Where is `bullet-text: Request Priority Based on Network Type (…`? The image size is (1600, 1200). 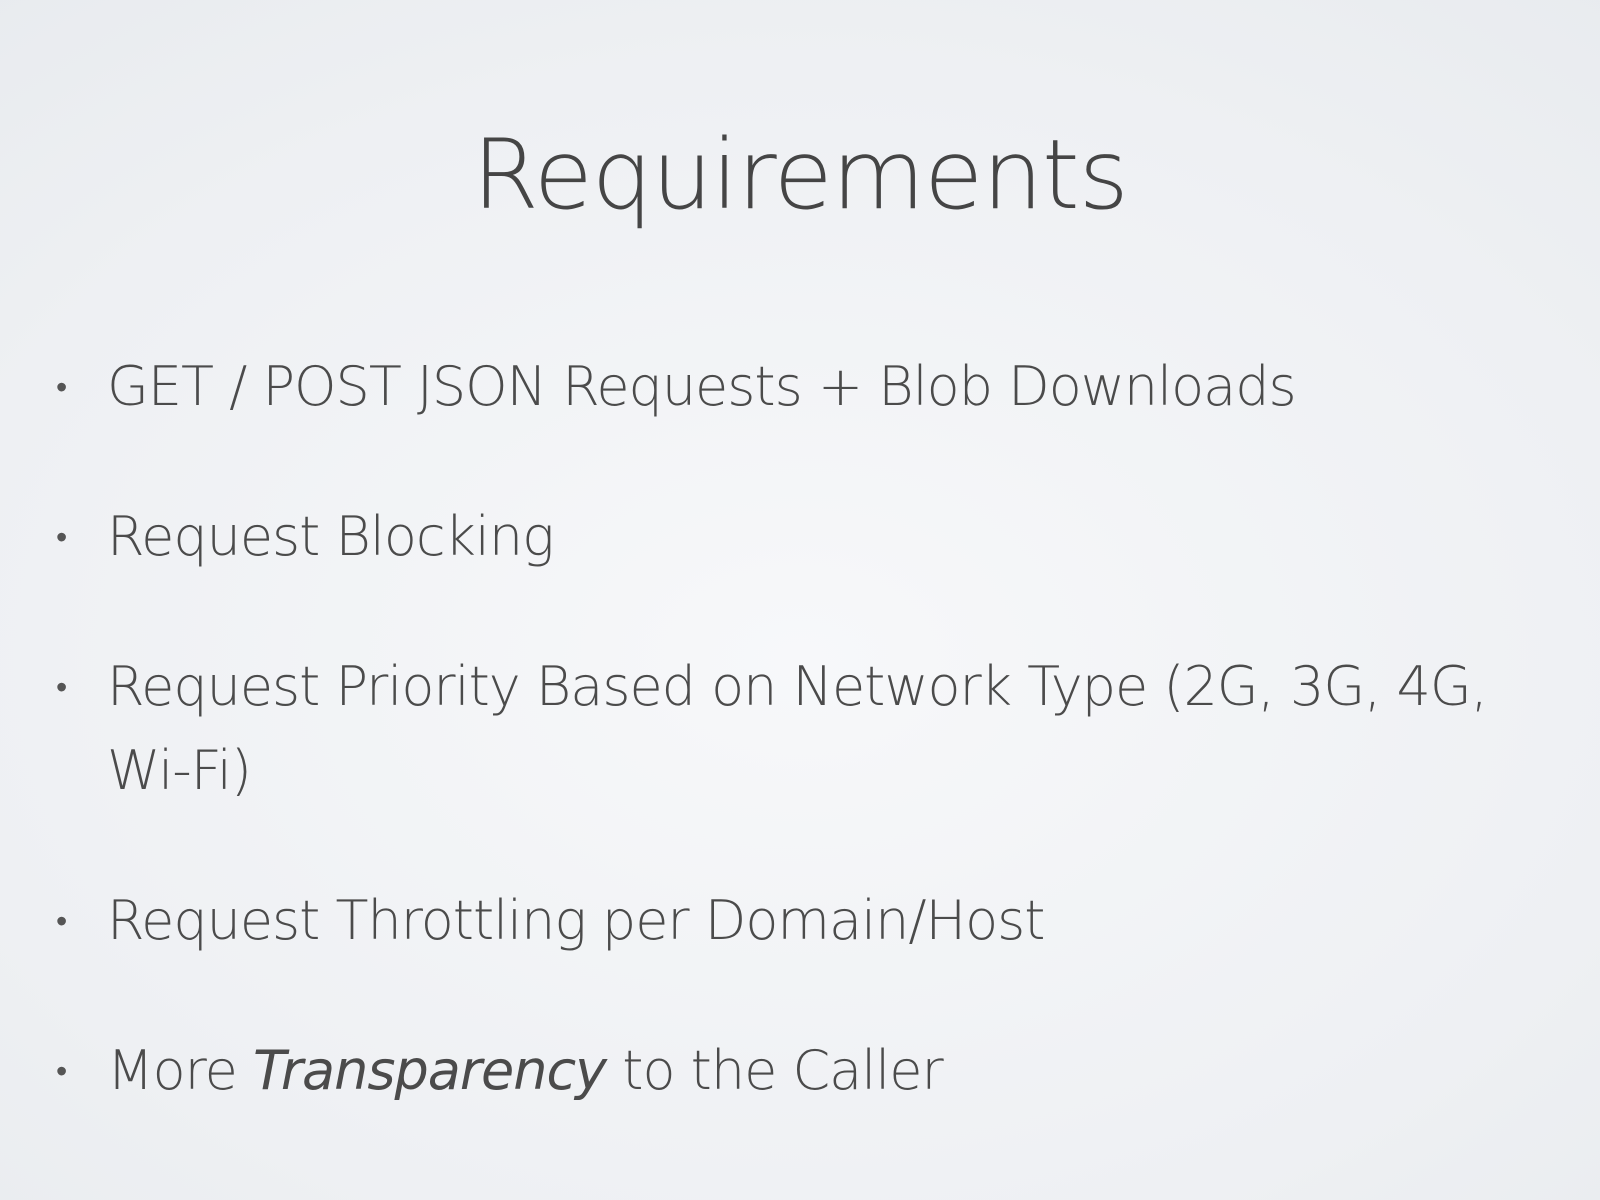 bullet-text: Request Priority Based on Network Type (… is located at coordinates (797, 728).